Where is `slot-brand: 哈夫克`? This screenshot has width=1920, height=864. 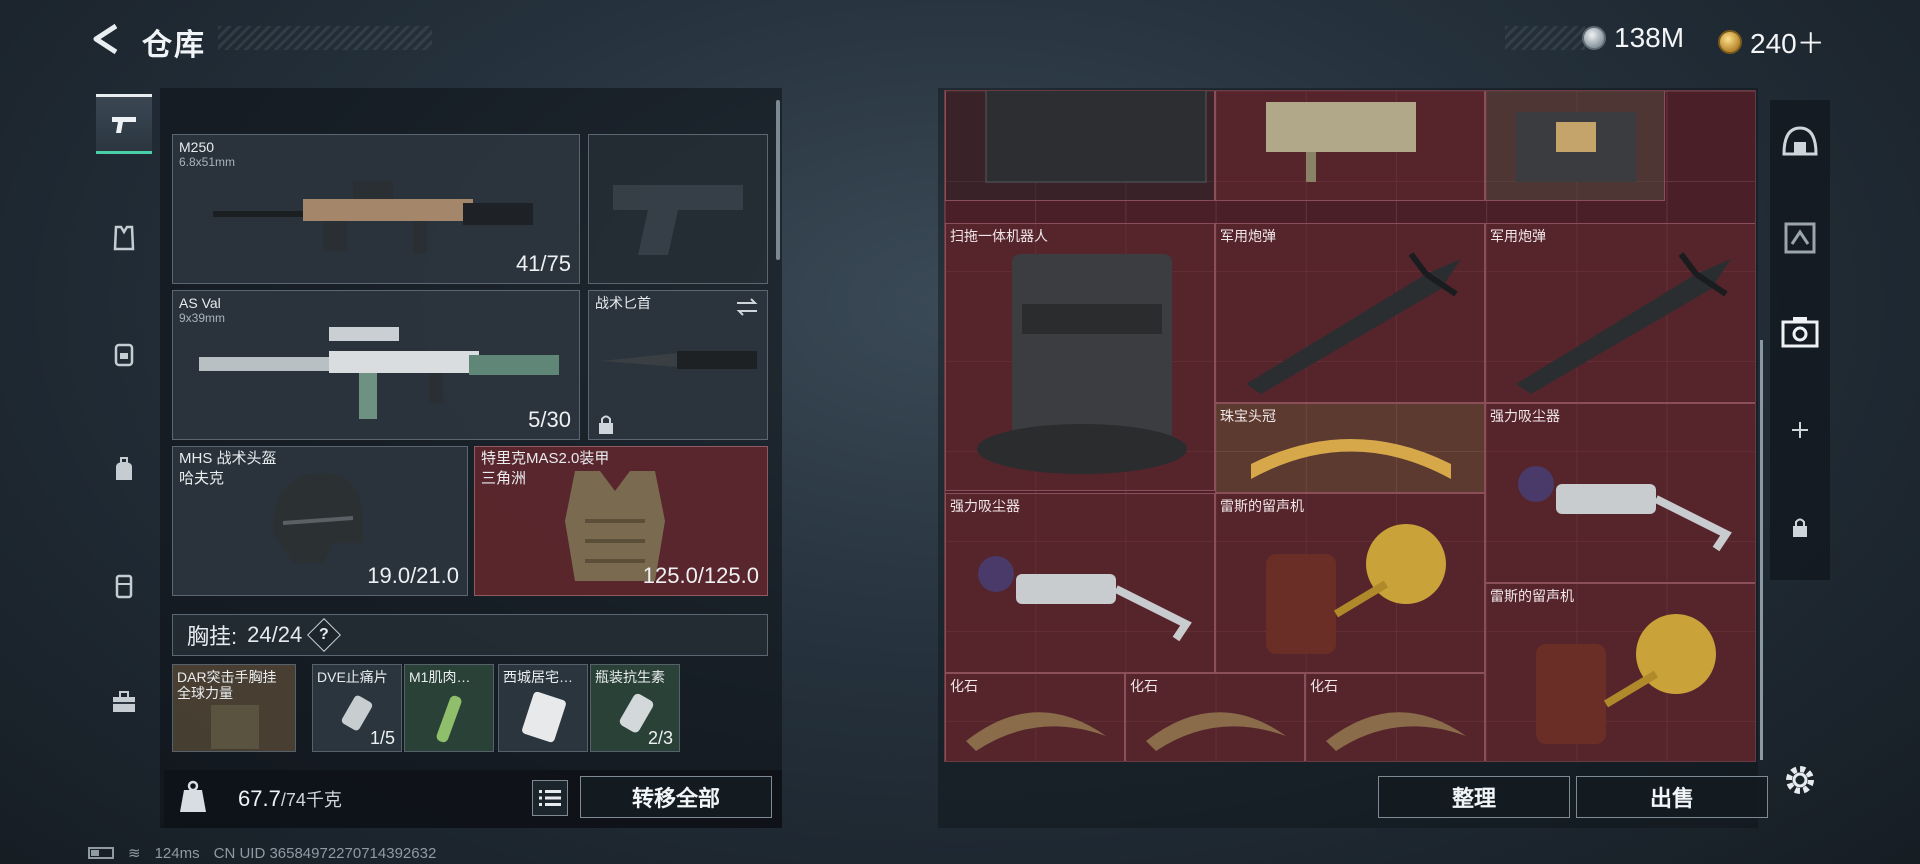
slot-brand: 哈夫克 is located at coordinates (202, 478).